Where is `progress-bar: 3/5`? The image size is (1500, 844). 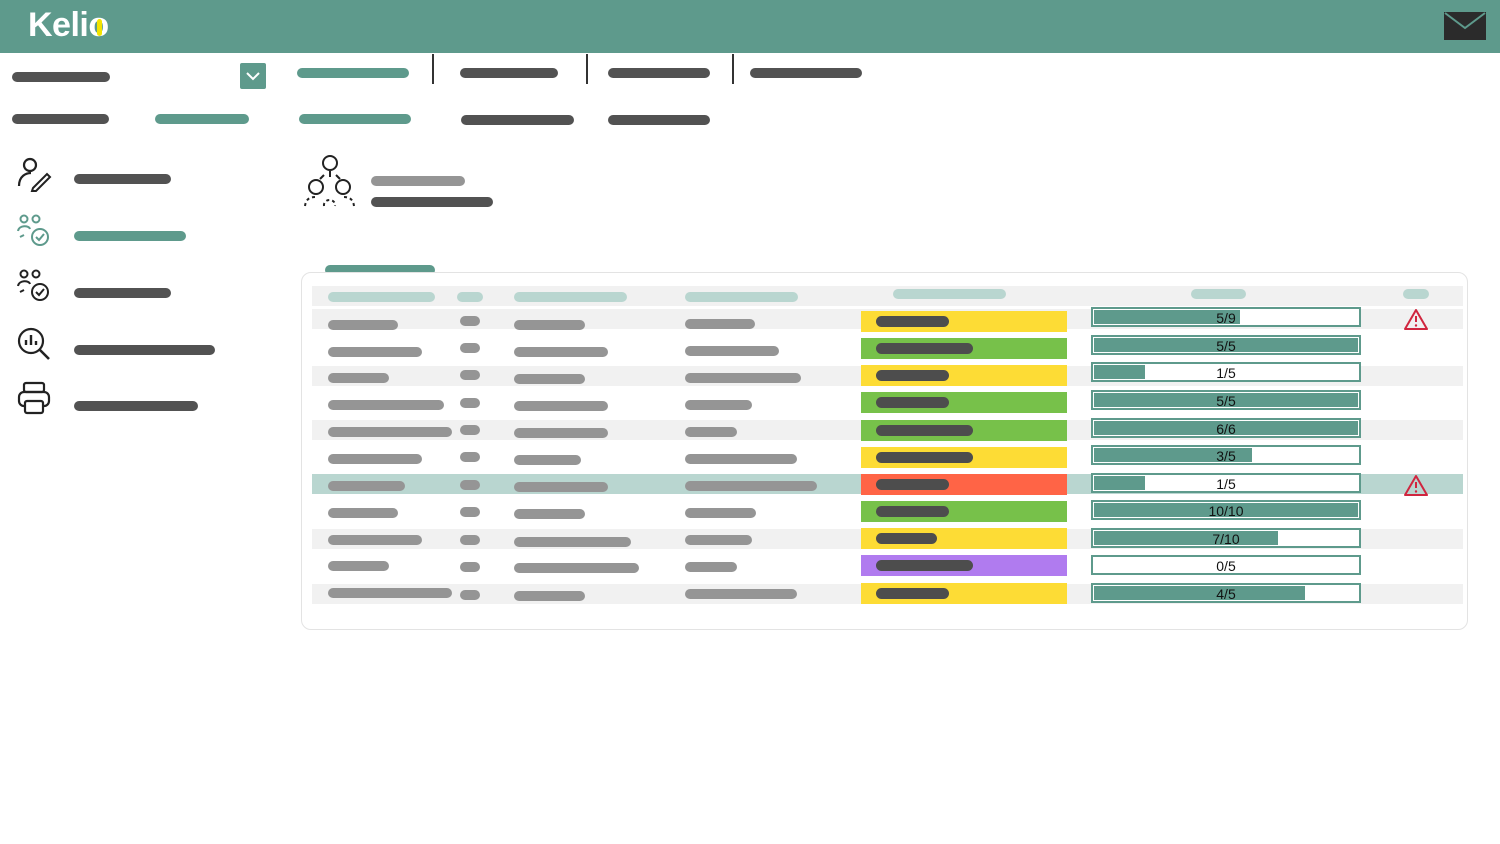 progress-bar: 3/5 is located at coordinates (1226, 455).